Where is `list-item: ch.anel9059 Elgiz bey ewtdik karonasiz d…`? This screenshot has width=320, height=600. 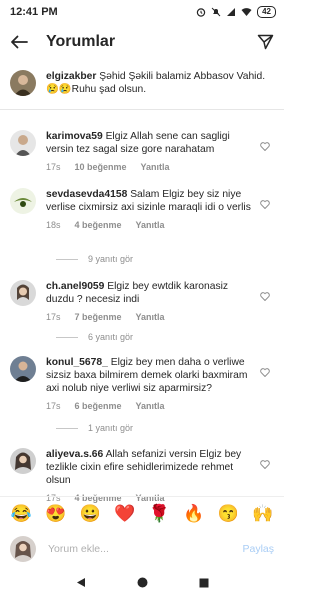 list-item: ch.anel9059 Elgiz bey ewtdik karonasiz d… is located at coordinates (142, 301).